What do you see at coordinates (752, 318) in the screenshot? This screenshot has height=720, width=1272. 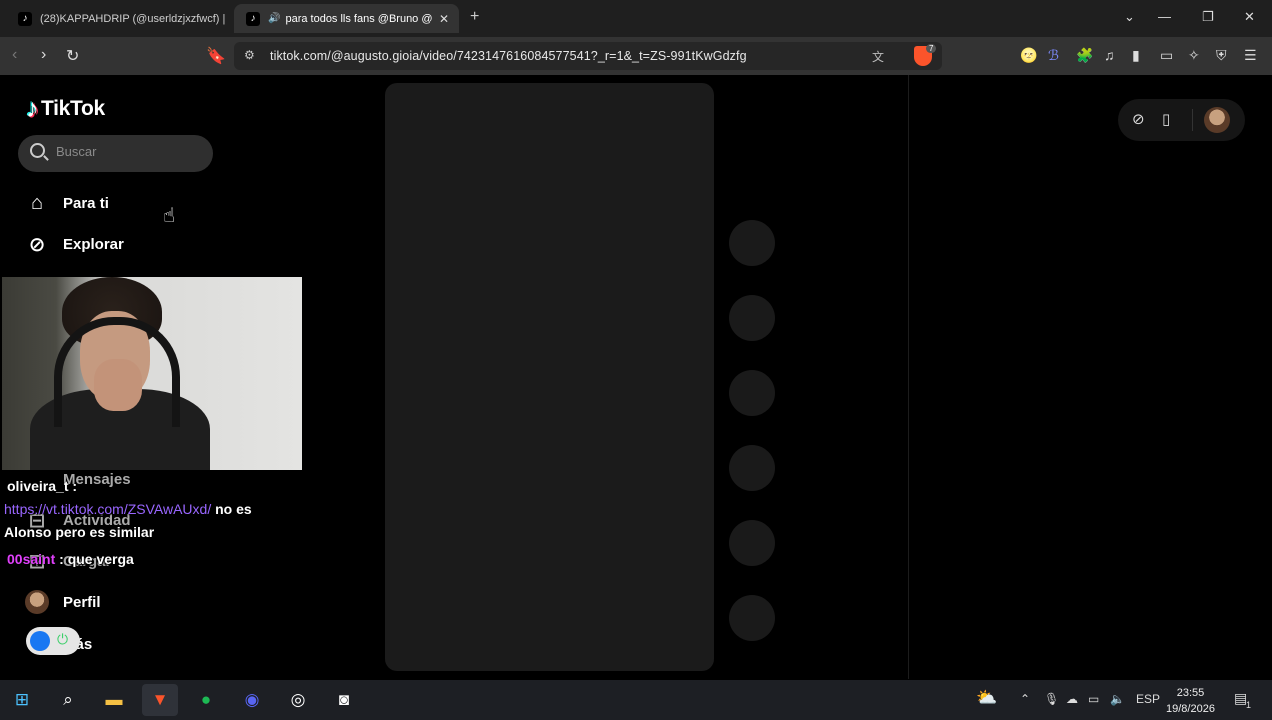 I see `comment-button` at bounding box center [752, 318].